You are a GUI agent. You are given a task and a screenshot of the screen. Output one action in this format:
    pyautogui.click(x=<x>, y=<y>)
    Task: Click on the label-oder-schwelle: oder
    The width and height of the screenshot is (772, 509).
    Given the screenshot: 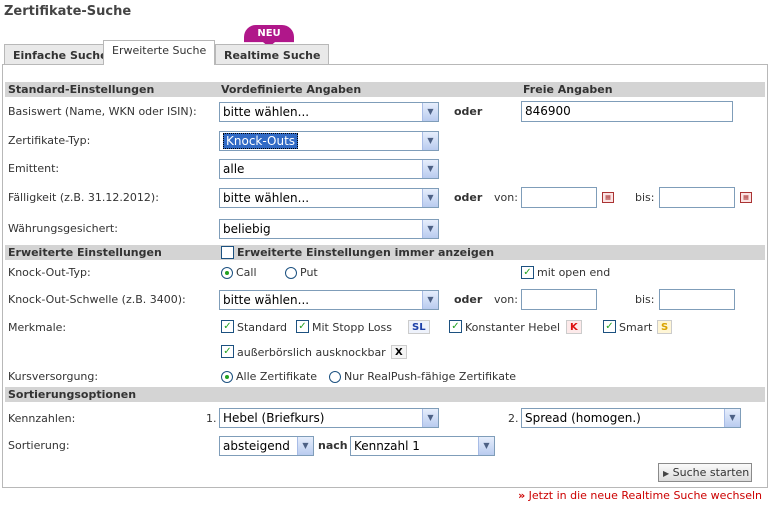 What is the action you would take?
    pyautogui.click(x=468, y=299)
    